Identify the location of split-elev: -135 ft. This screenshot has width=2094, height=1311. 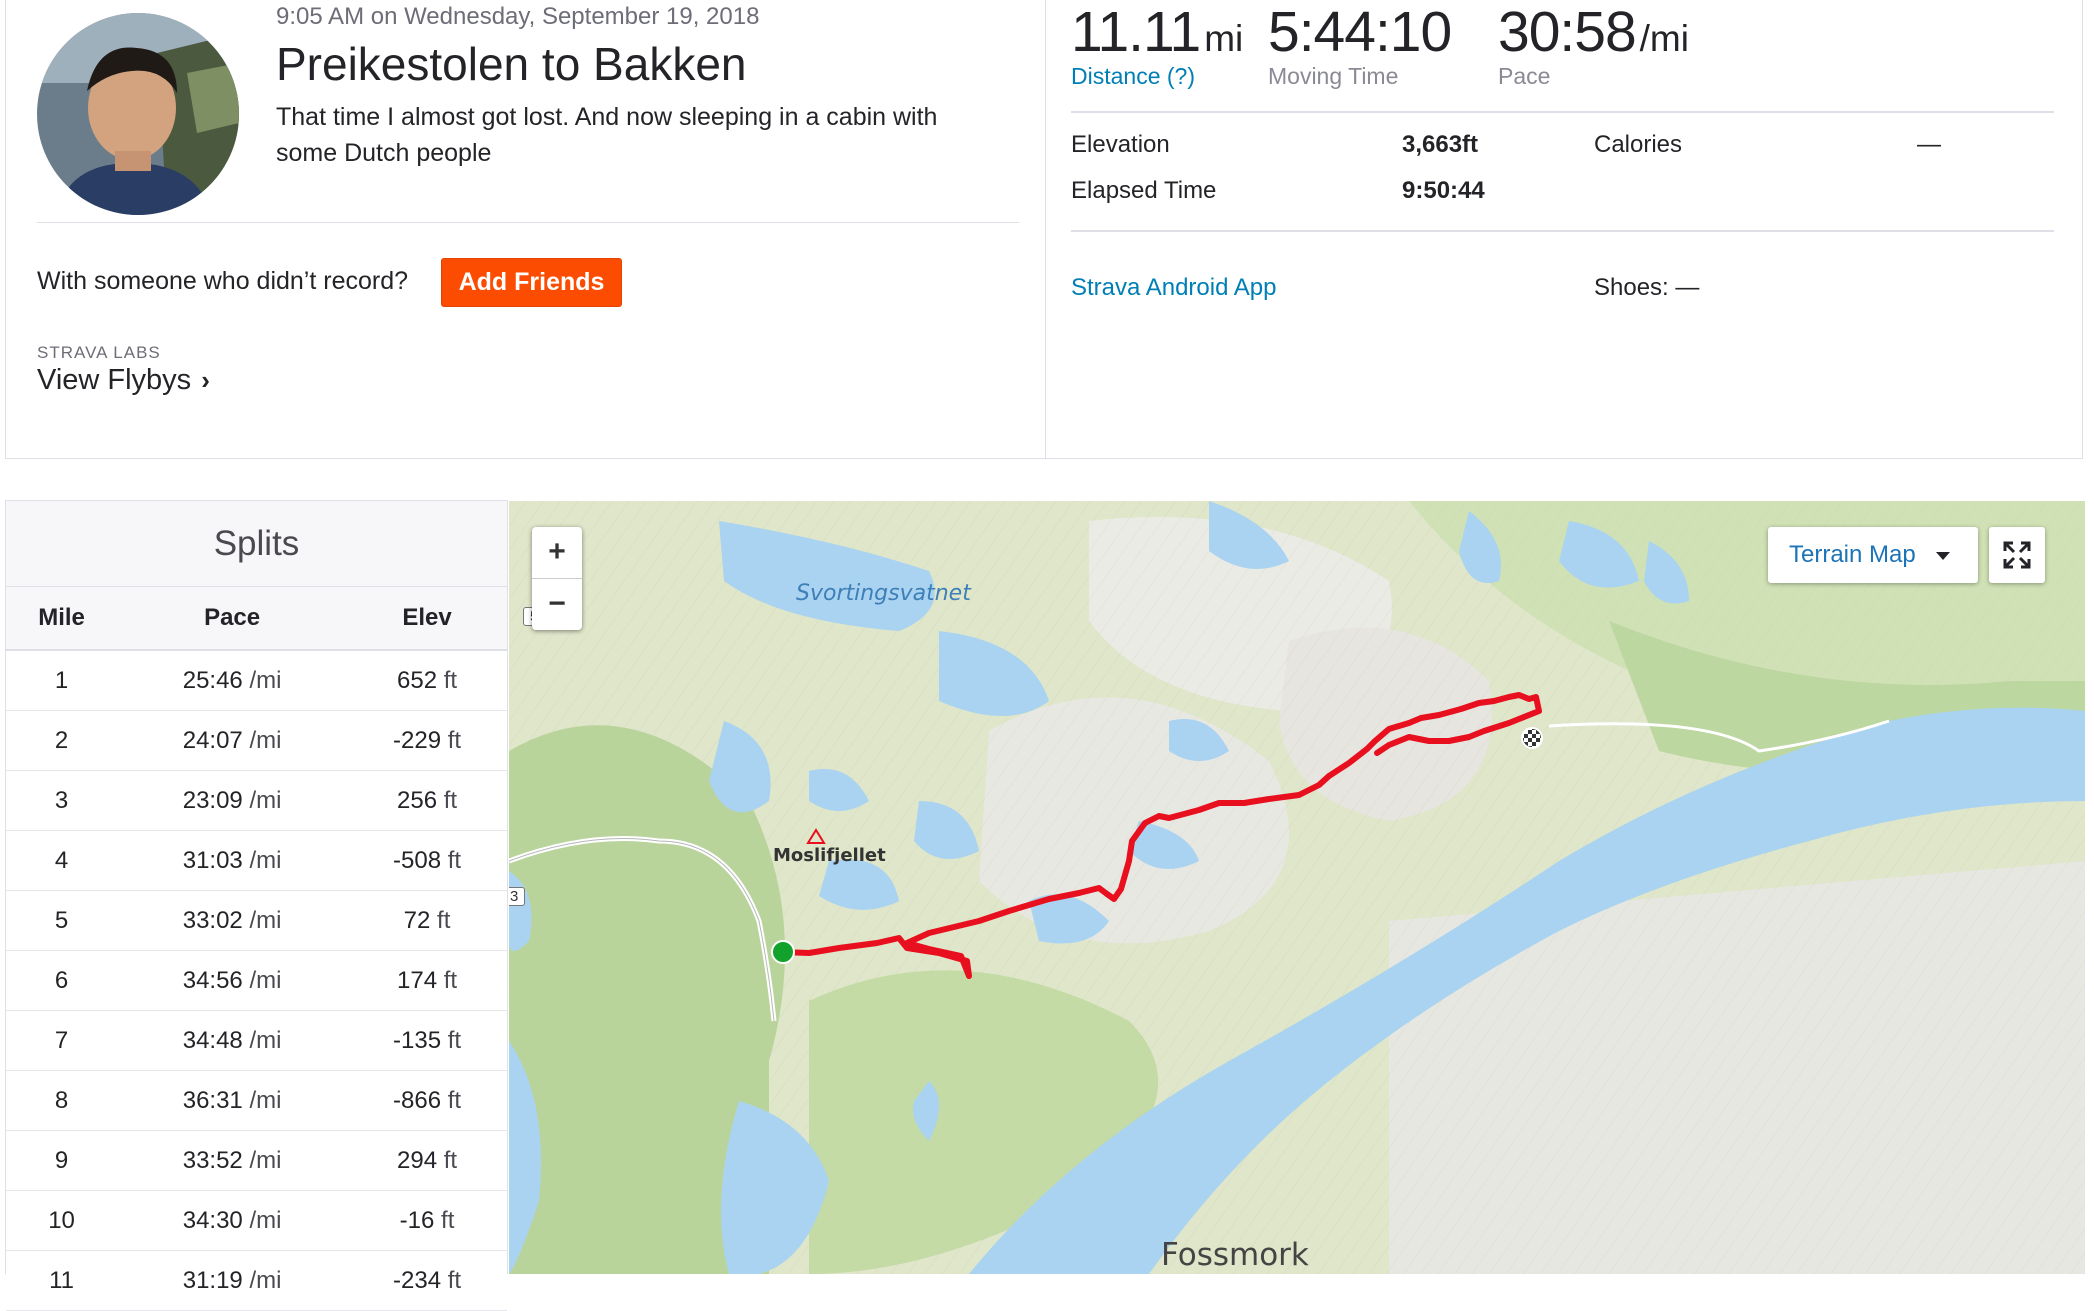
(427, 1040).